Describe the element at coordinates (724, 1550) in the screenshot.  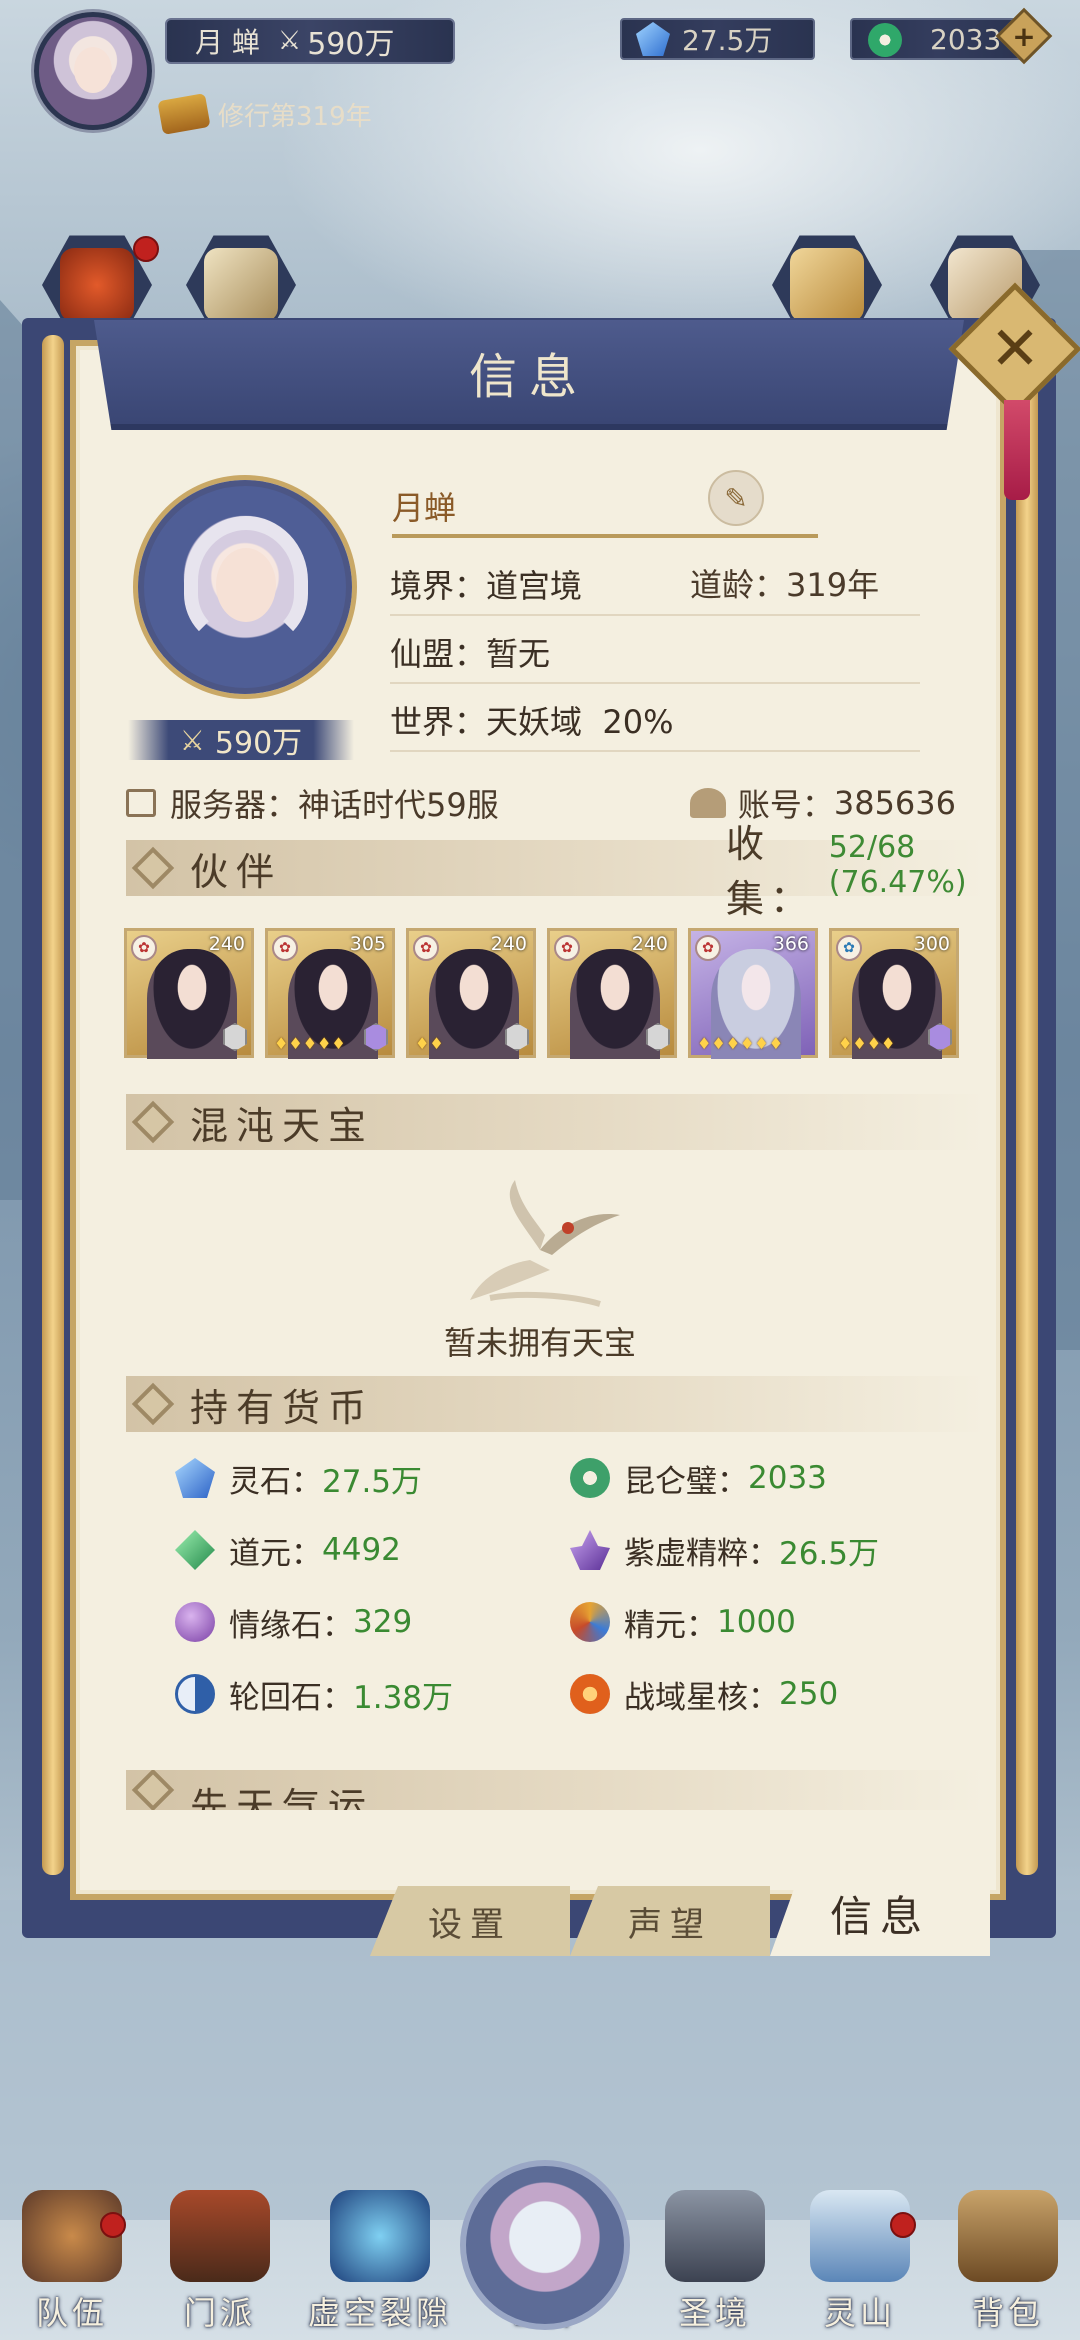
I see `currency-item: 紫虚精粹： 26.5万` at that location.